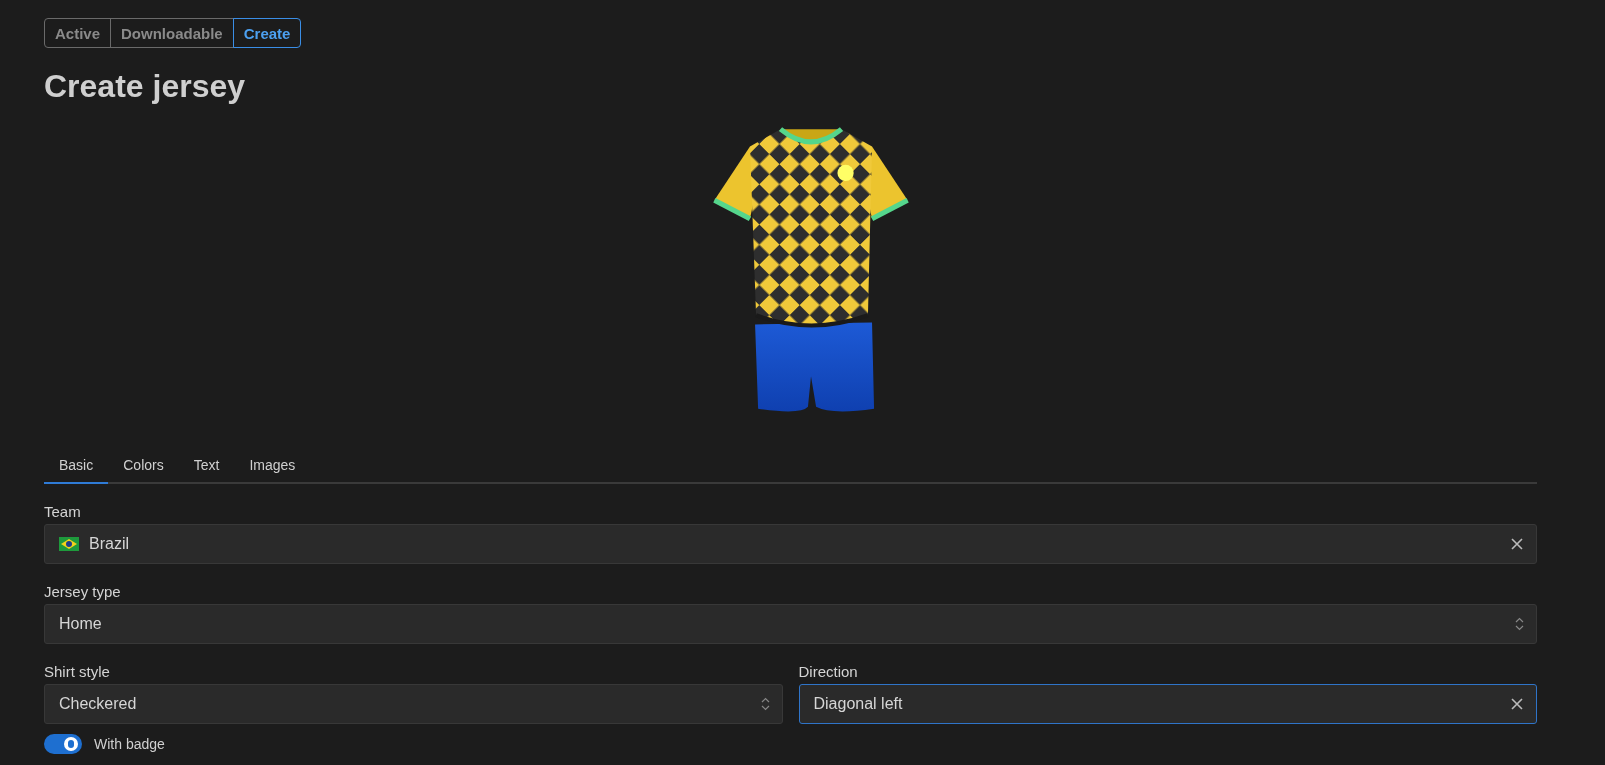 The height and width of the screenshot is (765, 1605). What do you see at coordinates (413, 704) in the screenshot?
I see `shirt-style-select: Checkered` at bounding box center [413, 704].